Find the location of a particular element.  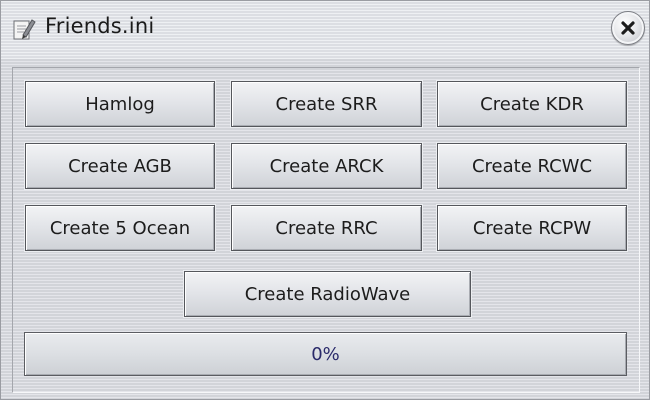

create-rcwc-button: Create RCWC is located at coordinates (532, 166).